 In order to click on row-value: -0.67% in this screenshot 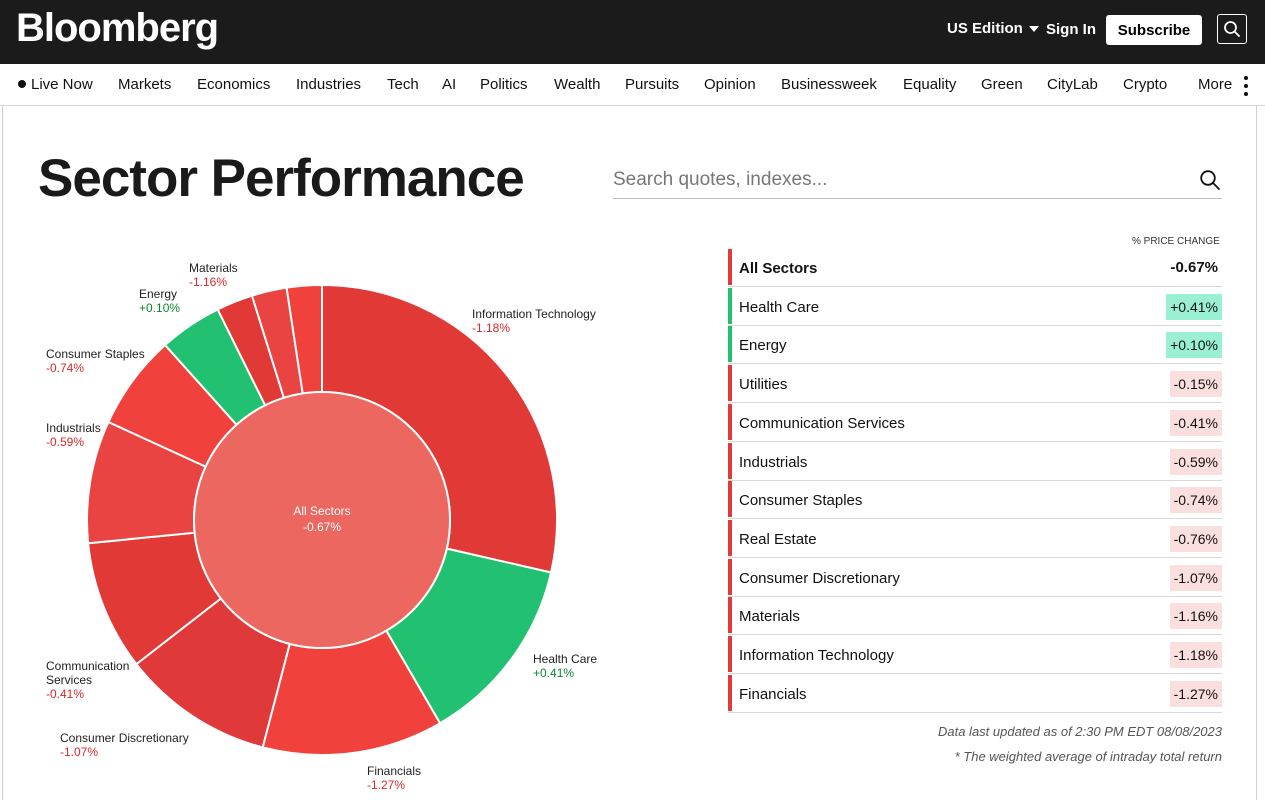, I will do `click(1194, 267)`.